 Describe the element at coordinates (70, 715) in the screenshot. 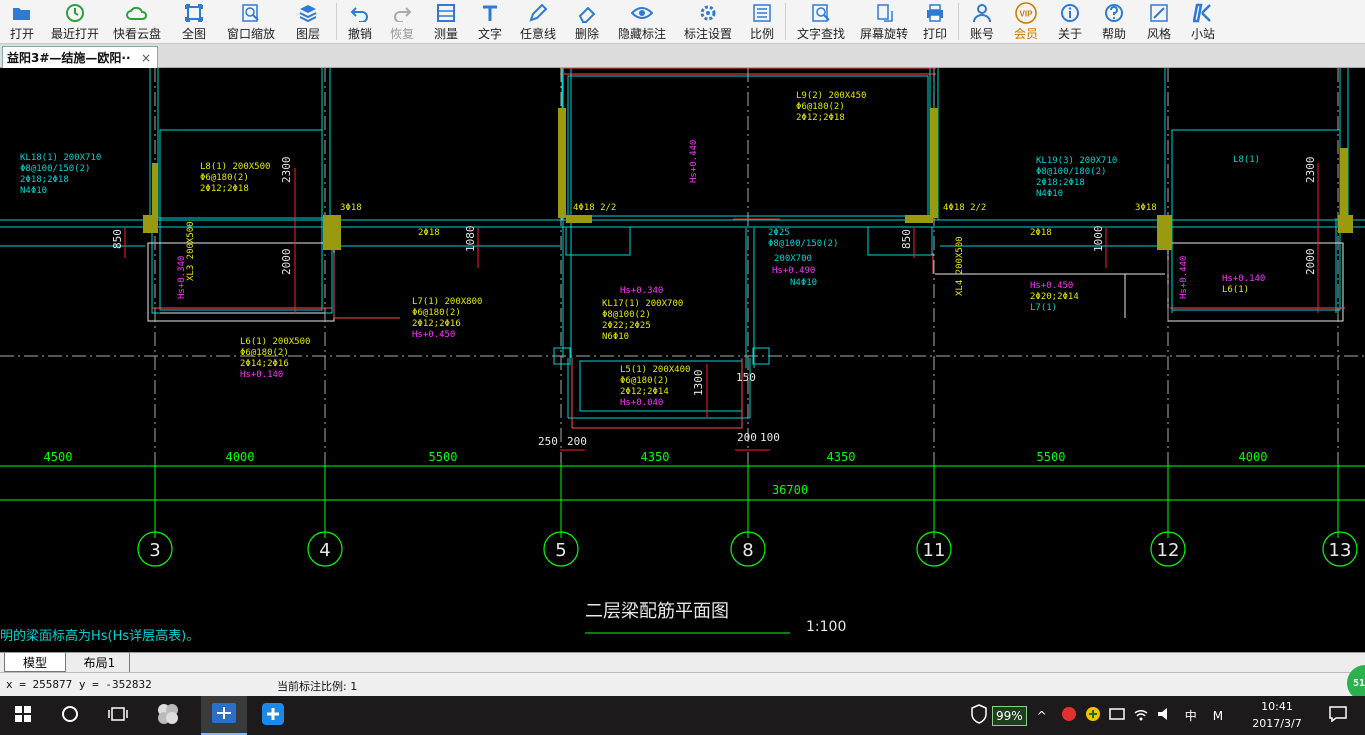

I see `search-button` at that location.